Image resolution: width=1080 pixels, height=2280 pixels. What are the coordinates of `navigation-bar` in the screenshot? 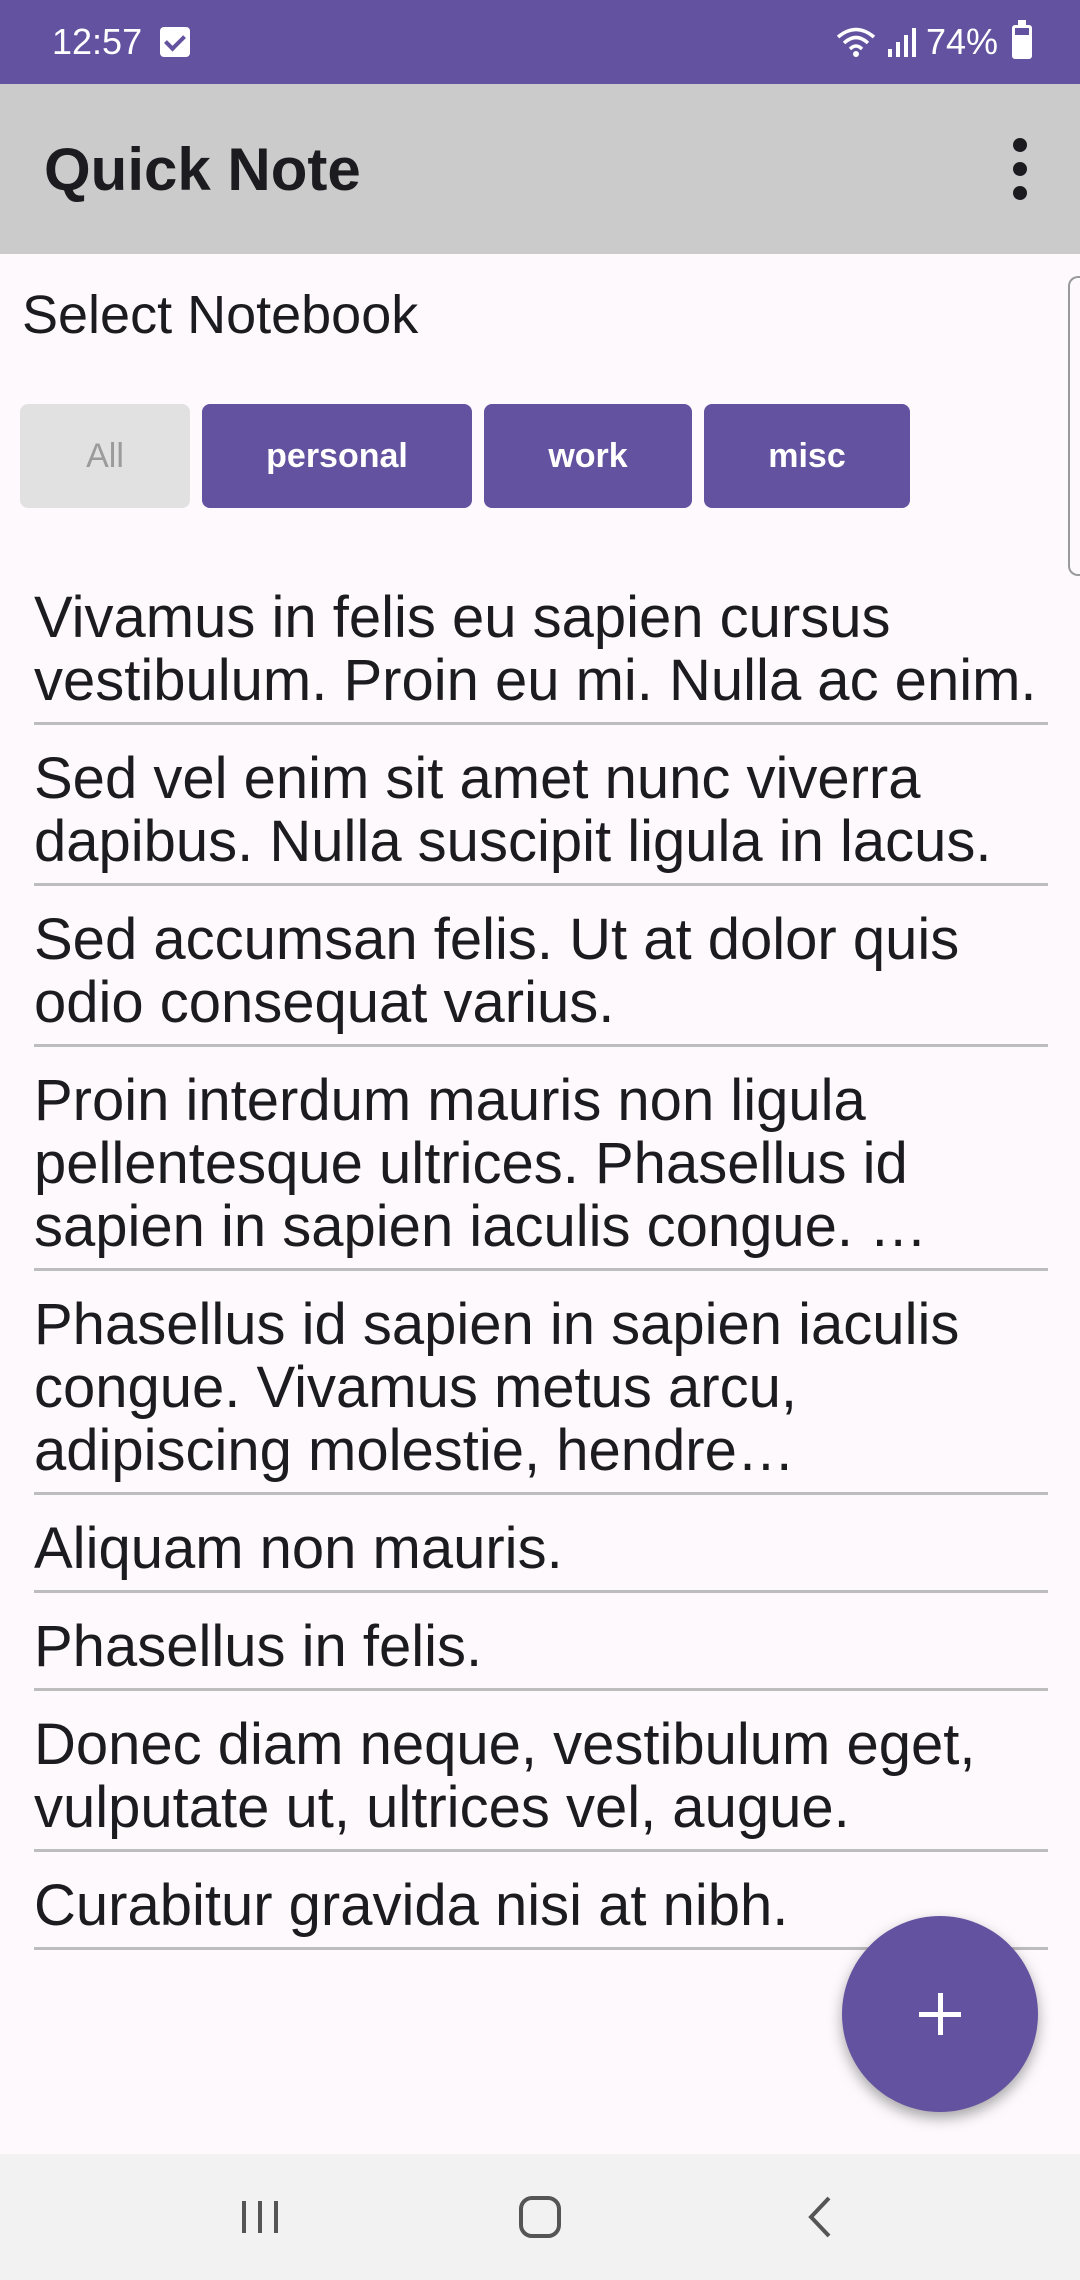 It's located at (540, 2217).